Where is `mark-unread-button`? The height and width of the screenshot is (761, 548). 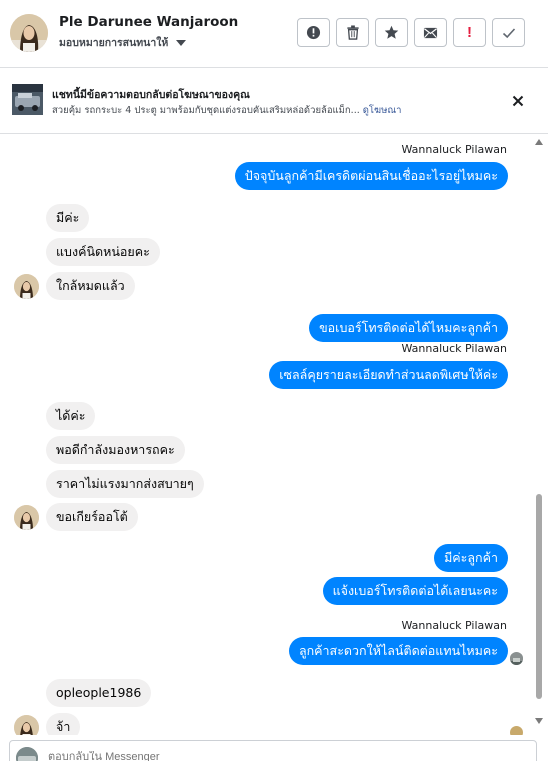
mark-unread-button is located at coordinates (430, 32).